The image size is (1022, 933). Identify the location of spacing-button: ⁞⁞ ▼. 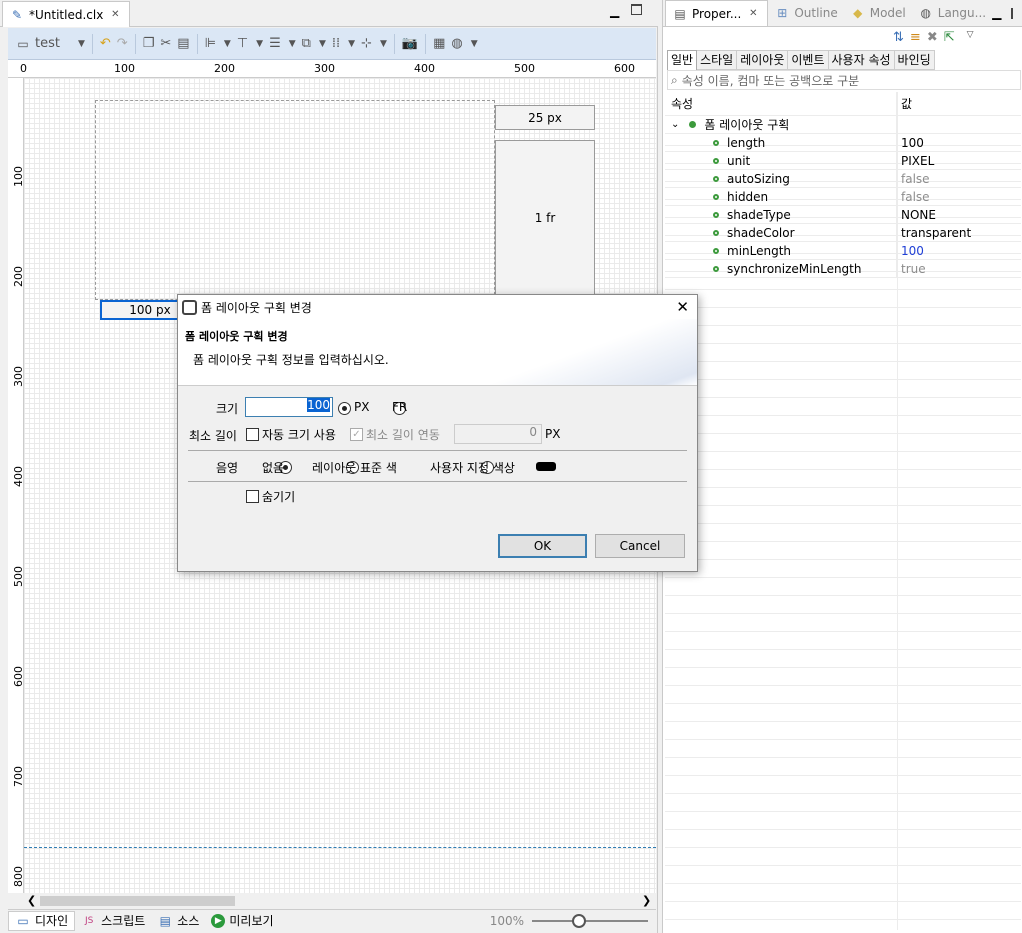
(343, 44).